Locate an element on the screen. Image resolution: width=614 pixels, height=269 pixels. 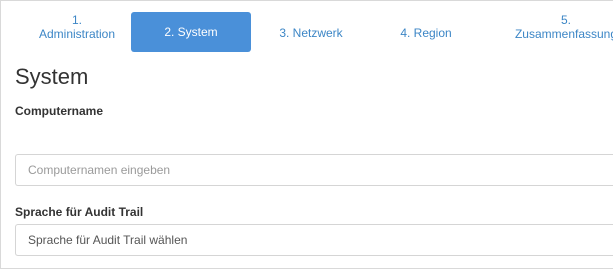
step-region: 4. Region is located at coordinates (426, 33).